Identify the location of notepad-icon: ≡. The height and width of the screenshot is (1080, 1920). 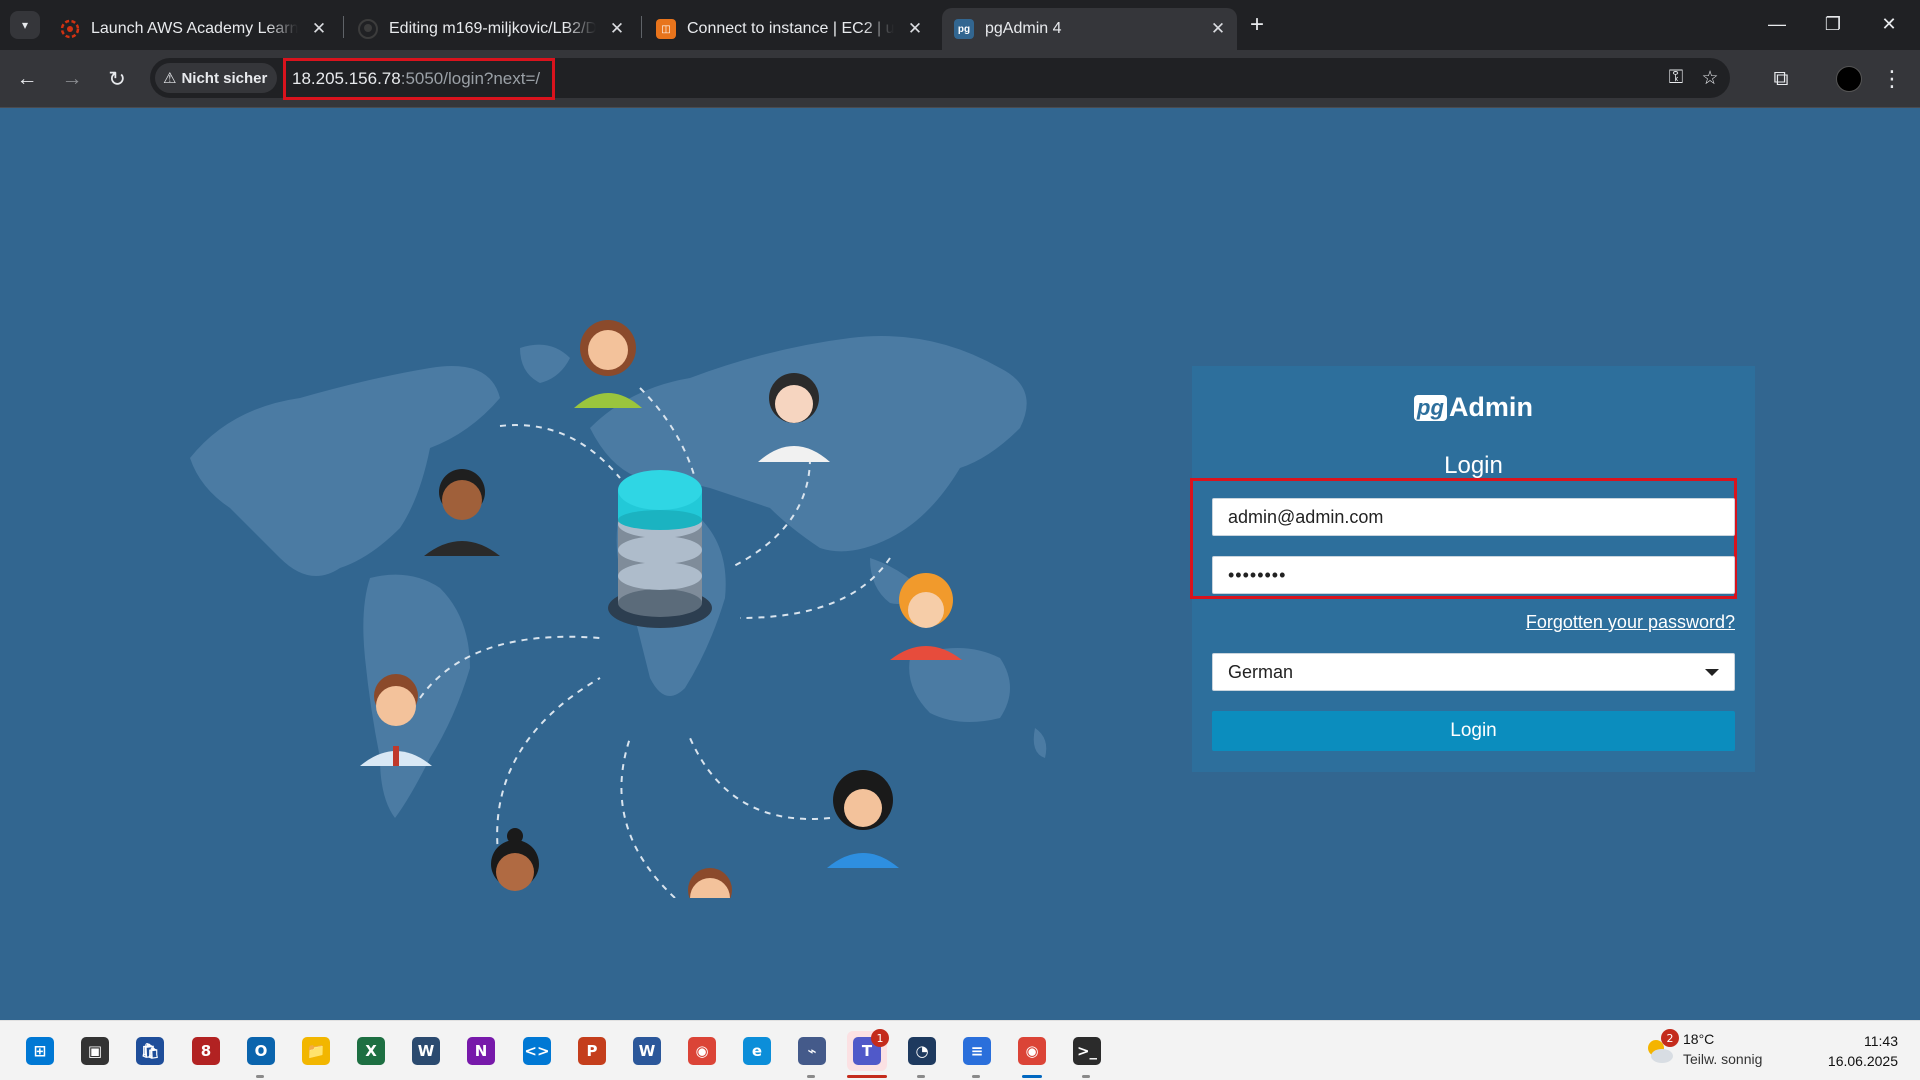
(977, 1051).